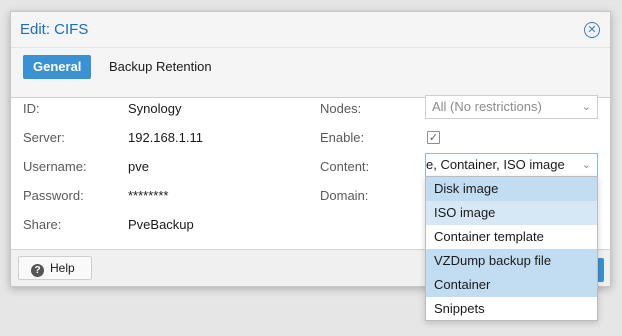 Image resolution: width=622 pixels, height=336 pixels. What do you see at coordinates (511, 189) in the screenshot?
I see `content-option-disk-image: Disk image` at bounding box center [511, 189].